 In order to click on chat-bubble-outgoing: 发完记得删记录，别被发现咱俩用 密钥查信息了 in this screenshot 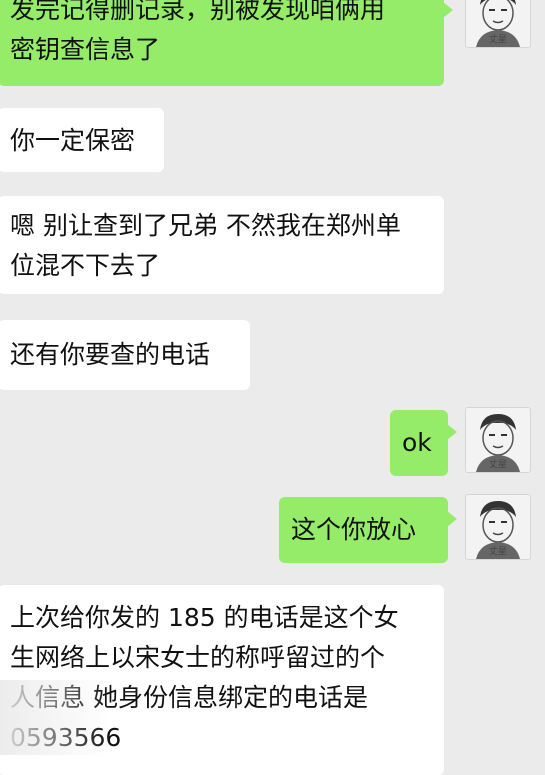, I will do `click(226, 43)`.